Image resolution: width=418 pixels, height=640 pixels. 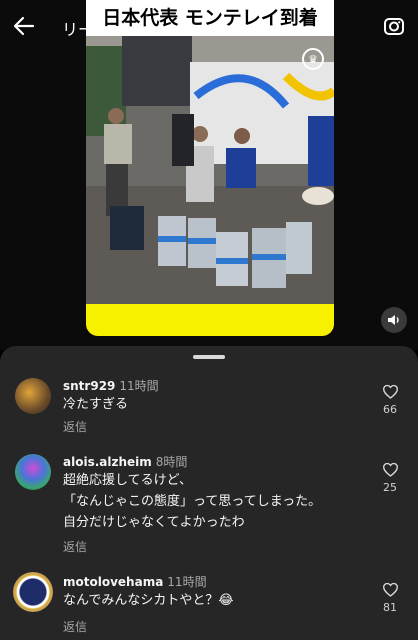 What do you see at coordinates (89, 386) in the screenshot?
I see `comment-username: sntr929` at bounding box center [89, 386].